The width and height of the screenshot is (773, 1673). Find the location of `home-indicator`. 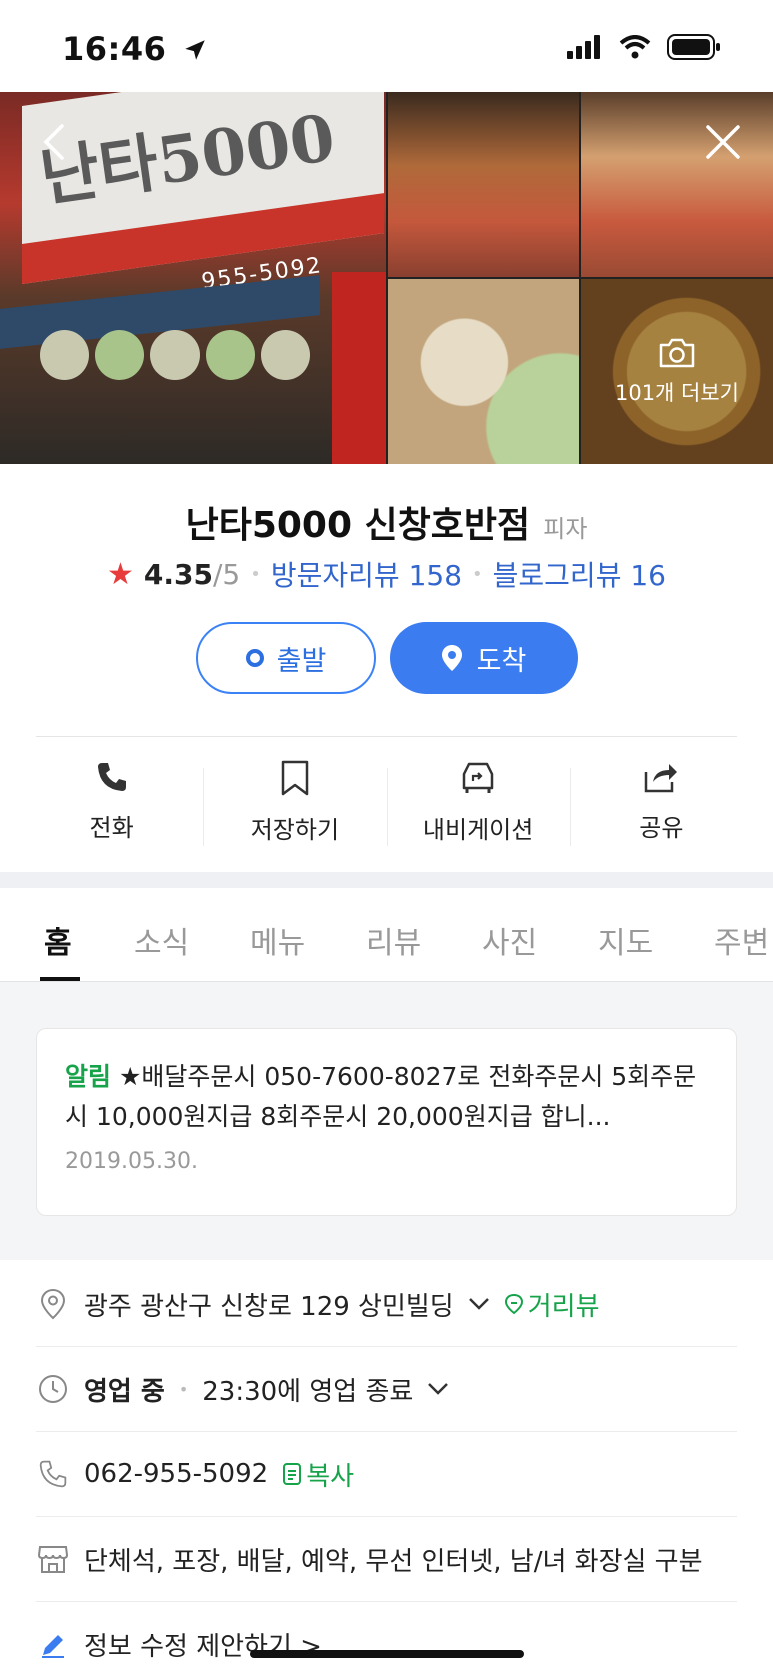

home-indicator is located at coordinates (387, 1654).